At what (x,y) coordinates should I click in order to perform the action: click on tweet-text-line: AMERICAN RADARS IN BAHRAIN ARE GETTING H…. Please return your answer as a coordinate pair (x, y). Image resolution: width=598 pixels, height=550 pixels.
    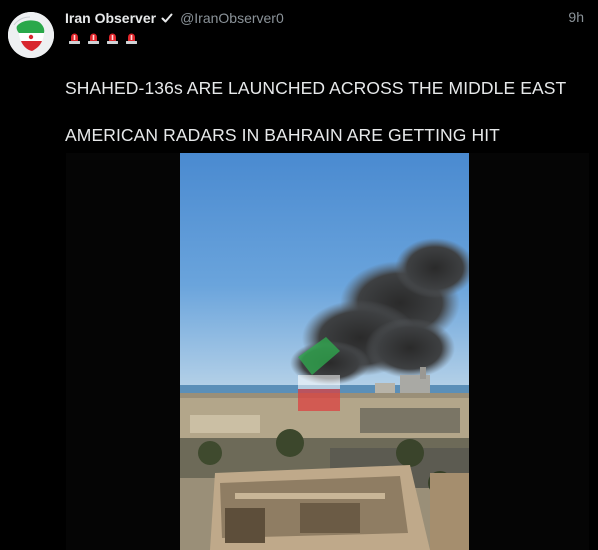
    Looking at the image, I should click on (282, 135).